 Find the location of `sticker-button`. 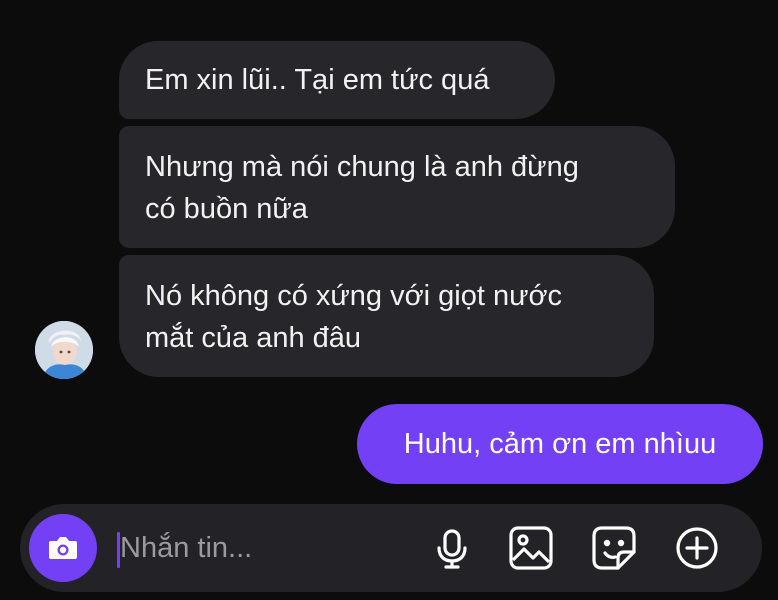

sticker-button is located at coordinates (614, 548).